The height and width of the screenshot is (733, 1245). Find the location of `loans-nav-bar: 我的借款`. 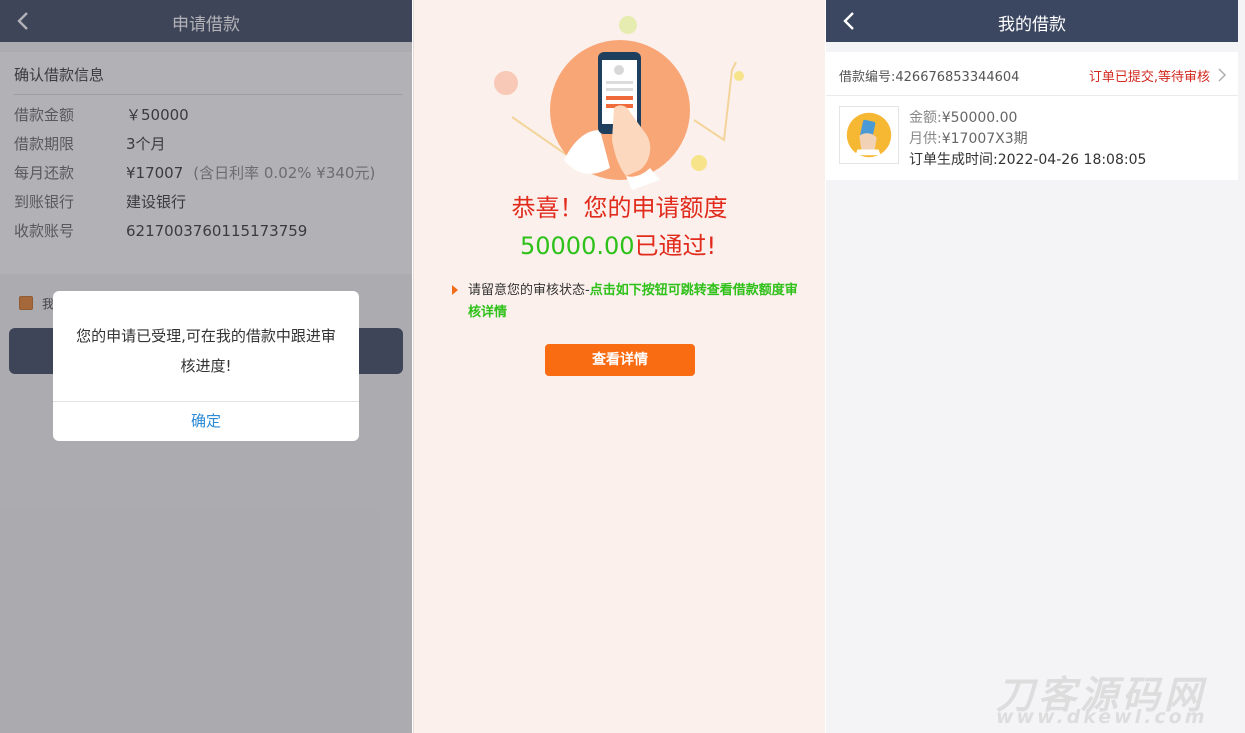

loans-nav-bar: 我的借款 is located at coordinates (1032, 21).